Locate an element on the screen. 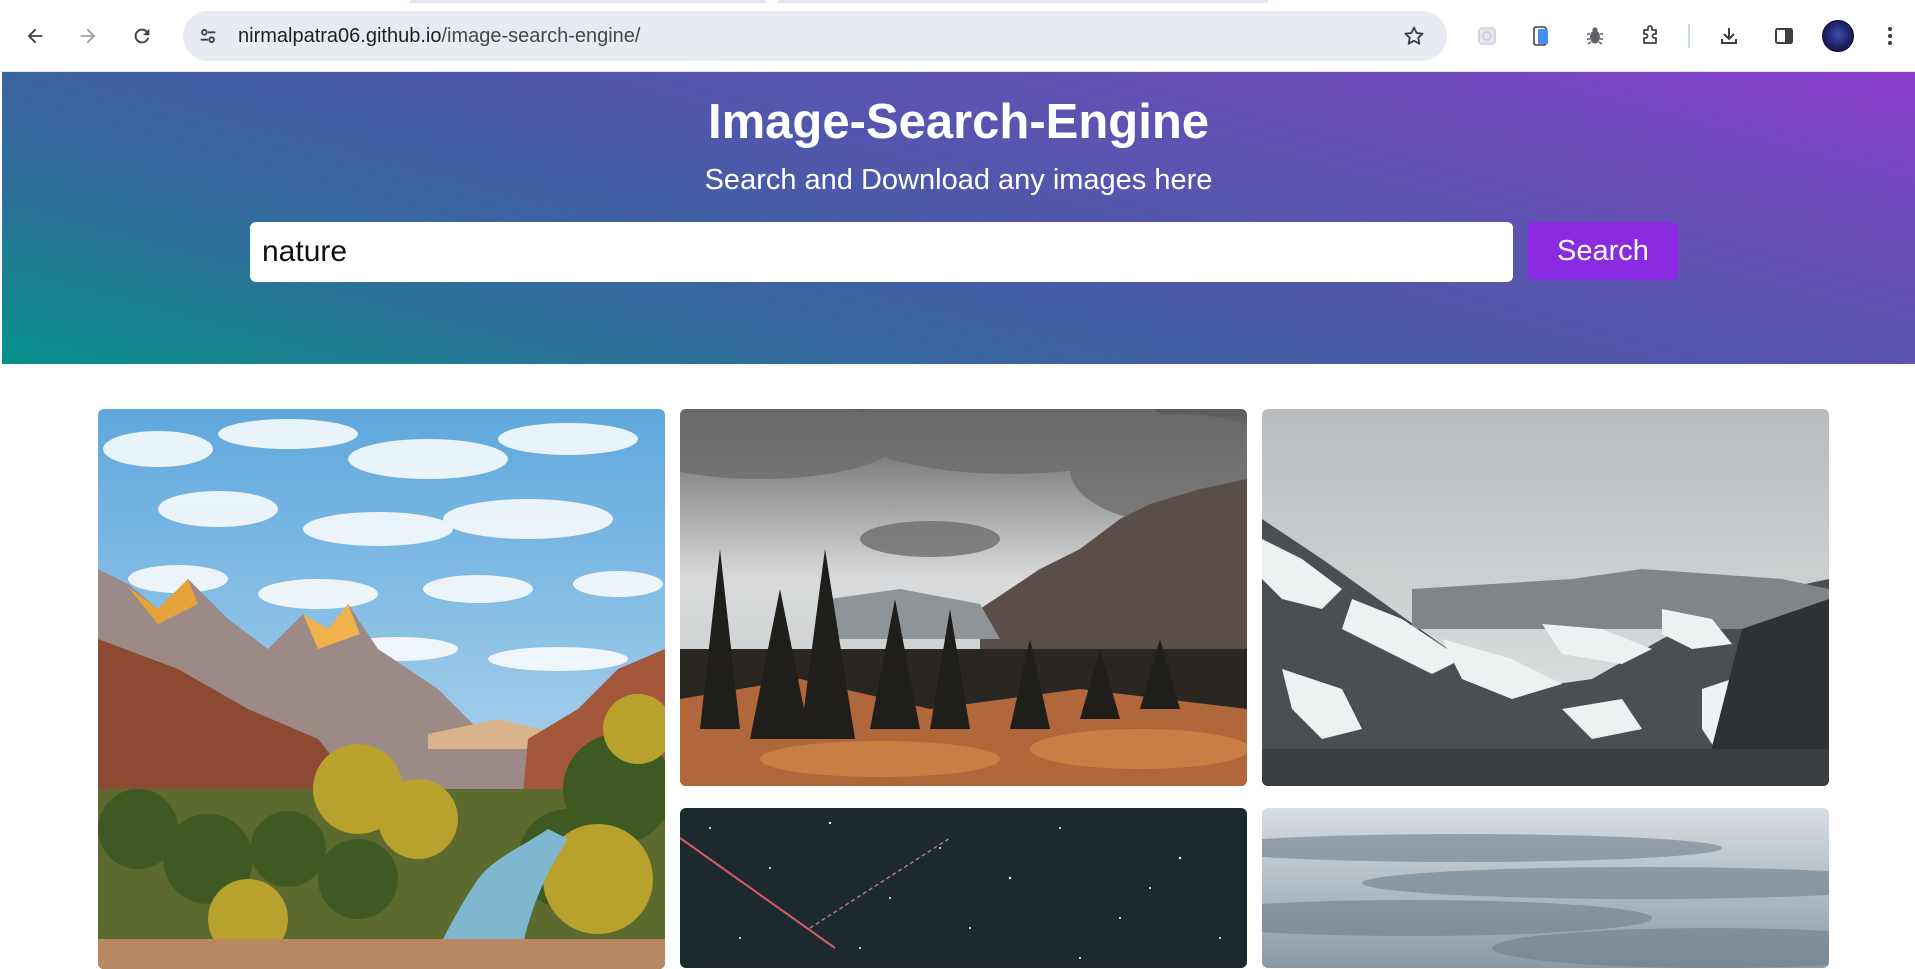 Image resolution: width=1915 pixels, height=969 pixels. site-info-button is located at coordinates (208, 36).